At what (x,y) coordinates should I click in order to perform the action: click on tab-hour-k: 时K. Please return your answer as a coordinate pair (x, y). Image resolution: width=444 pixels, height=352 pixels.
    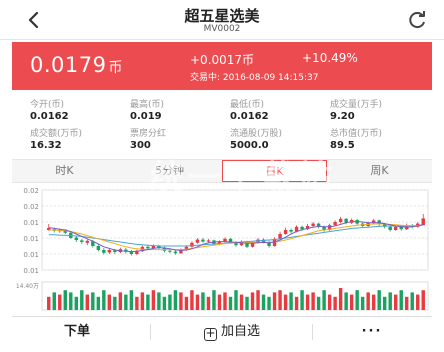
    Looking at the image, I should click on (64, 171).